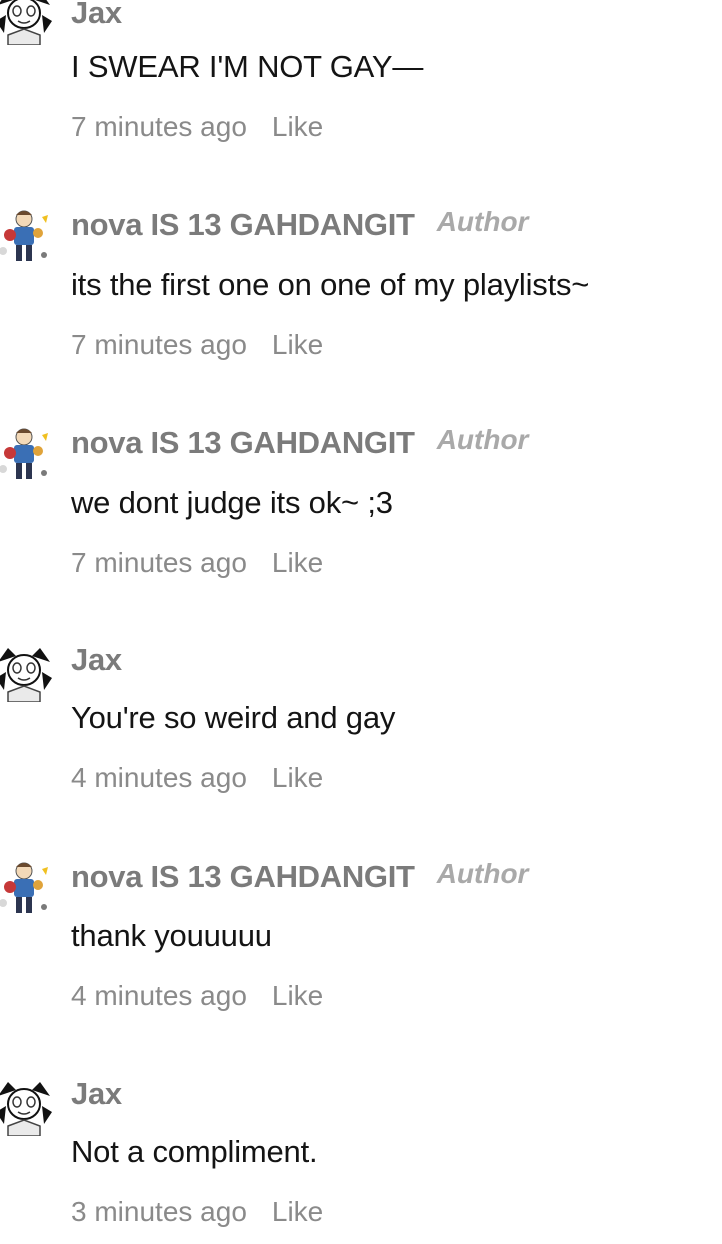  I want to click on comment-body: Not a compliment., so click(194, 1151).